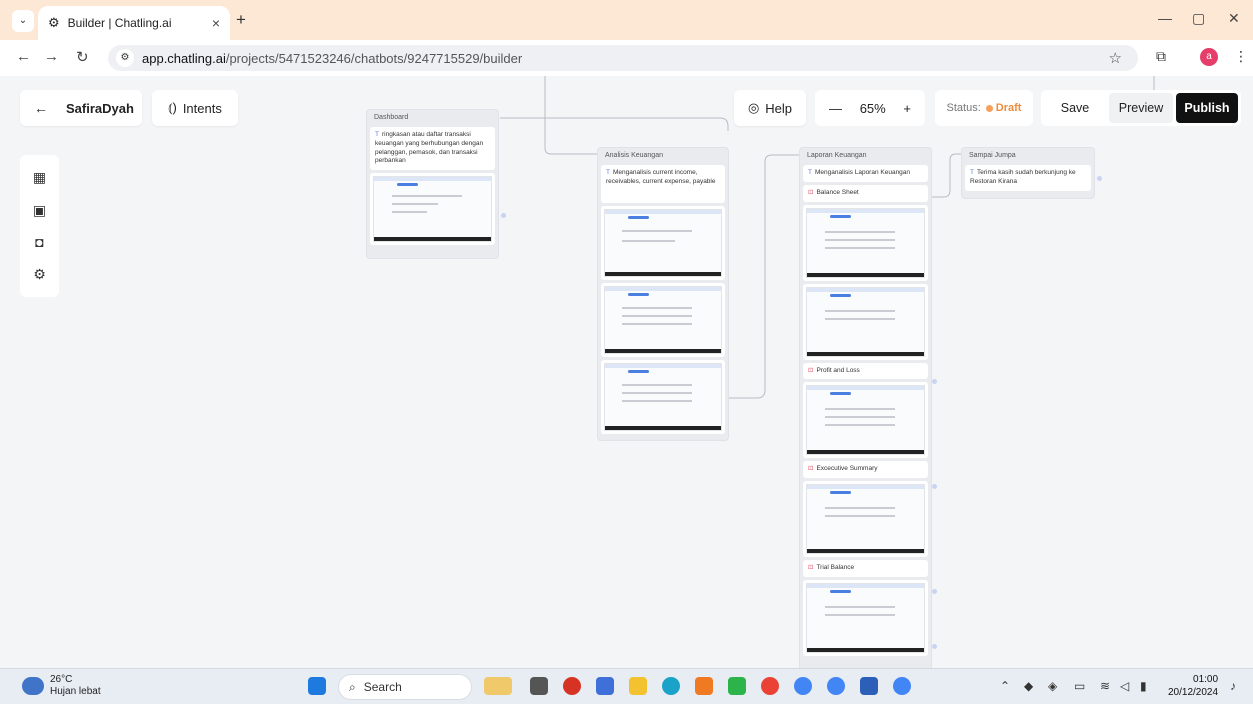 The width and height of the screenshot is (1253, 704). Describe the element at coordinates (1233, 686) in the screenshot. I see `notification-bell-icon: ♪` at that location.